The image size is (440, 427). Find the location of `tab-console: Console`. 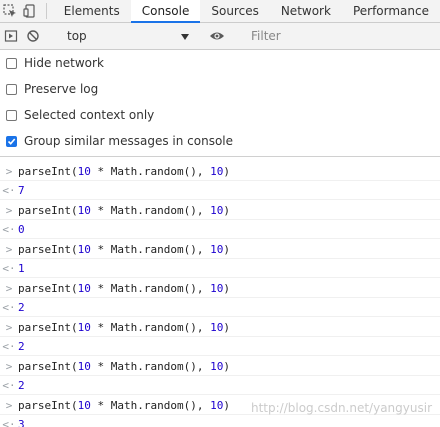

tab-console: Console is located at coordinates (165, 11).